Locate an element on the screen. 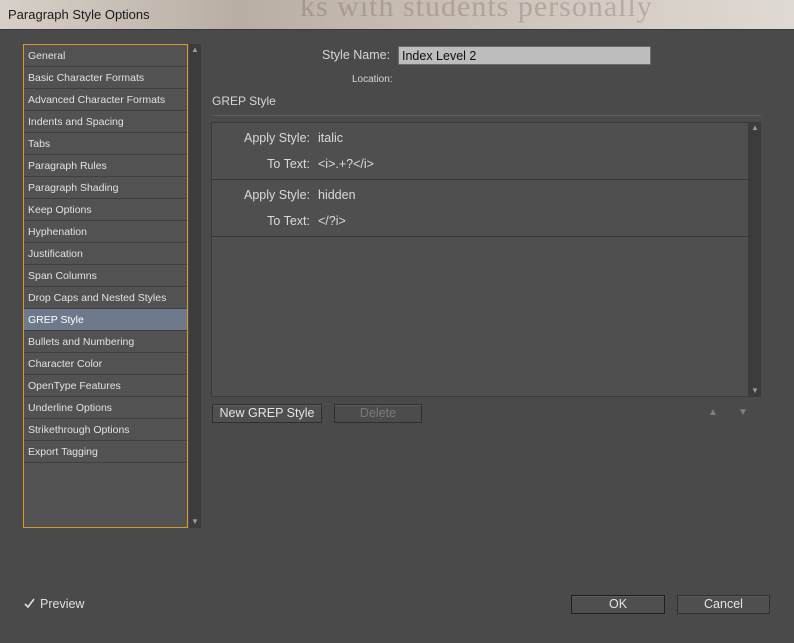  sidebar-item-strikethrough-options: Strikethrough Options is located at coordinates (105, 430).